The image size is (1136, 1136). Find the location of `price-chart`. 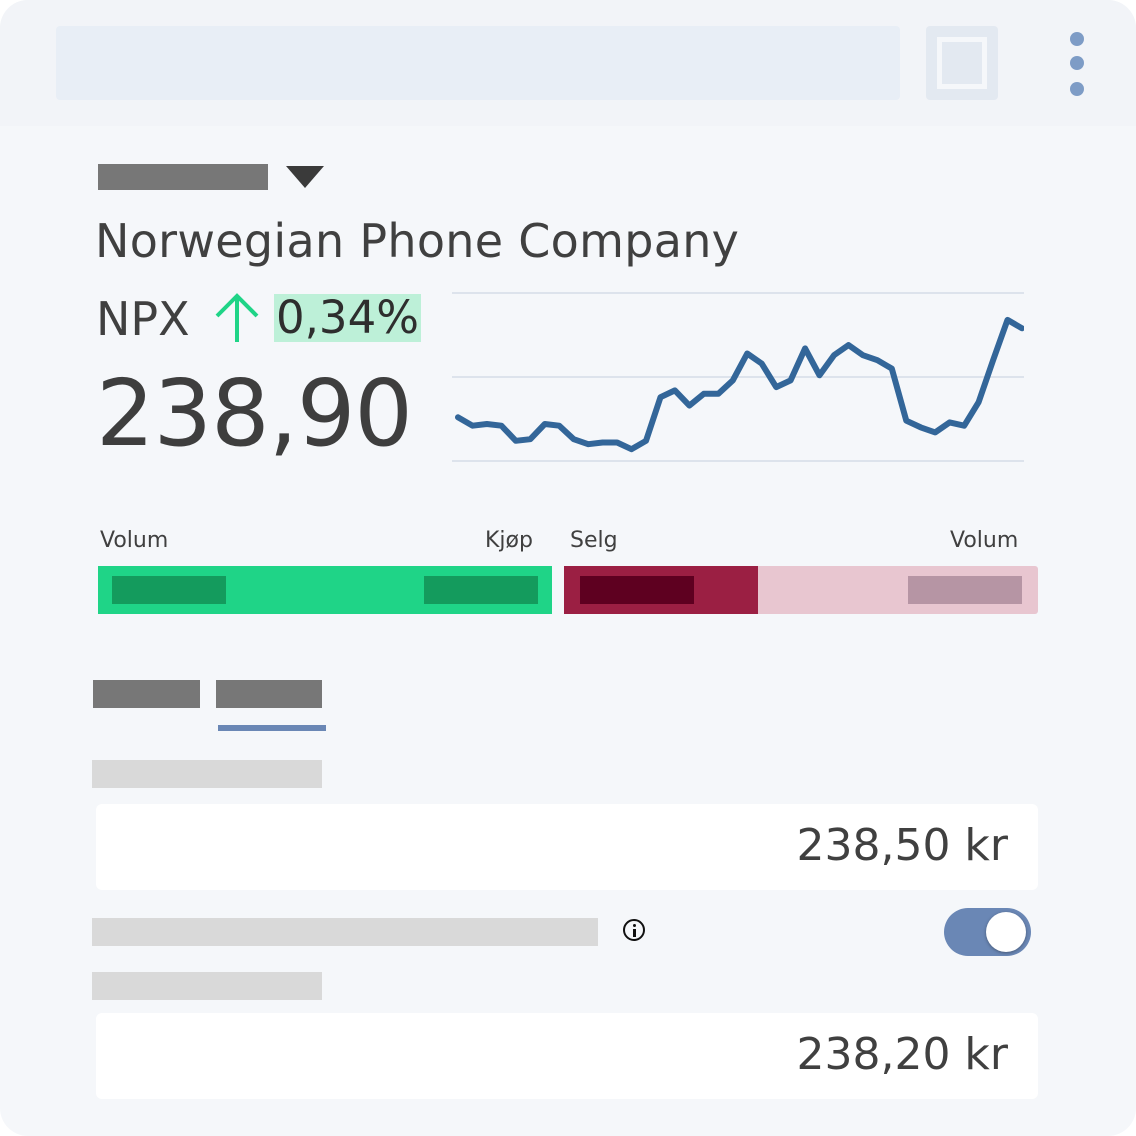

price-chart is located at coordinates (738, 377).